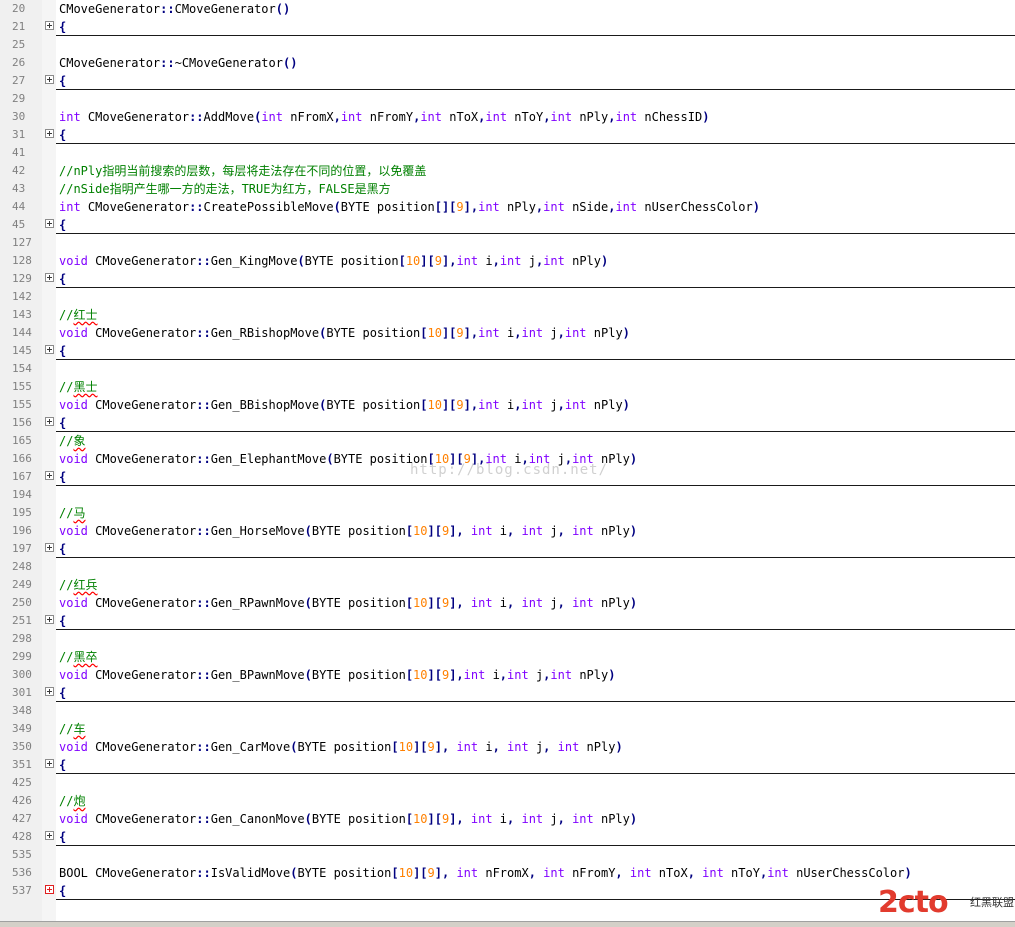 The width and height of the screenshot is (1015, 927). I want to click on comment-line: 249 //红兵, so click(507, 585).